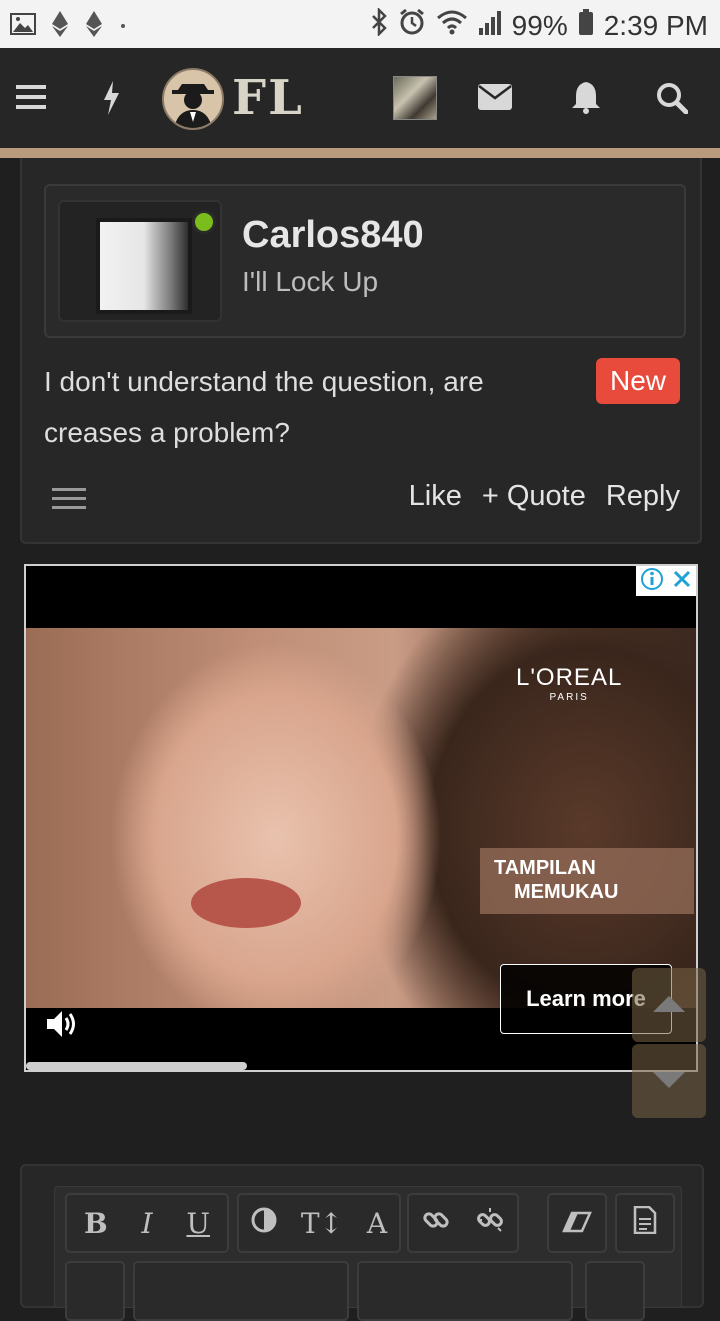 Image resolution: width=720 pixels, height=1321 pixels. I want to click on ad-brand-logo: L'OREAL PARIS, so click(569, 683).